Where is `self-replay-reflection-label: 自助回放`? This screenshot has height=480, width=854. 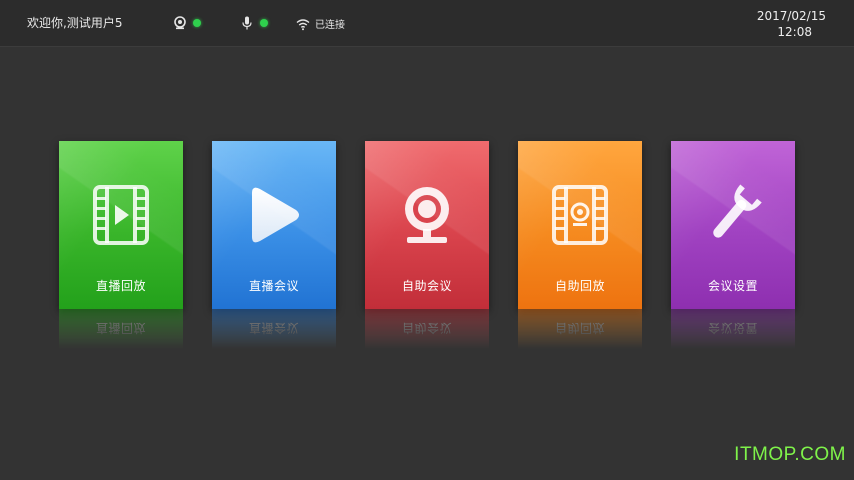 self-replay-reflection-label: 自助回放 is located at coordinates (579, 328).